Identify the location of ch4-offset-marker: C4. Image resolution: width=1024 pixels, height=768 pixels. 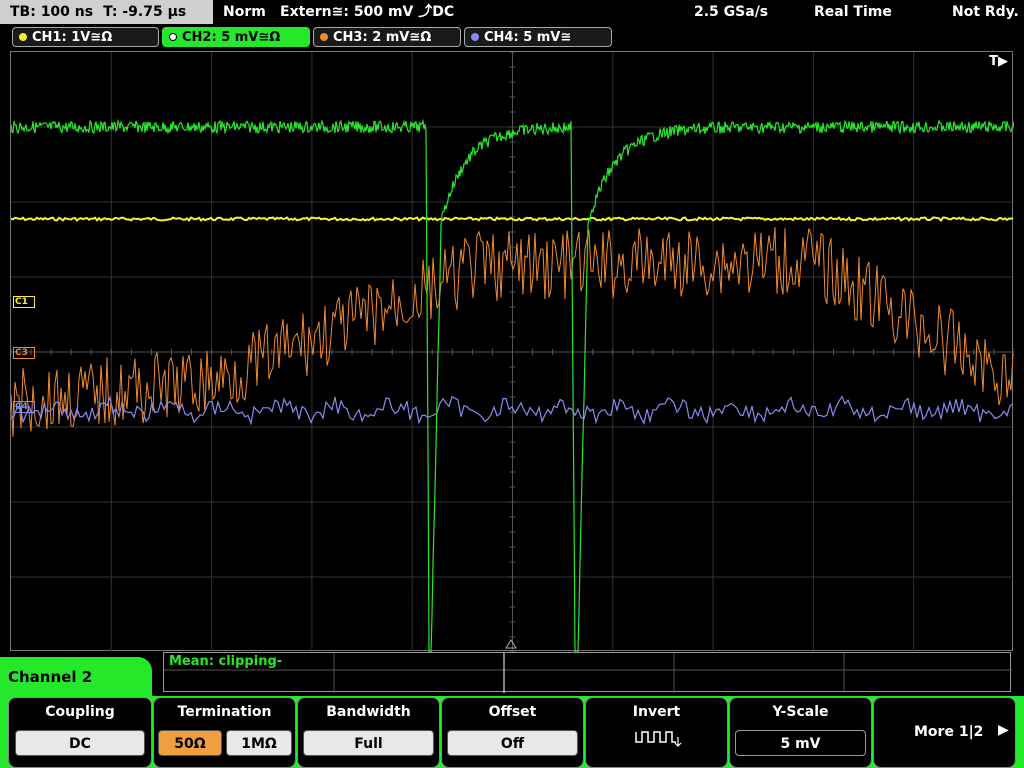
(24, 407).